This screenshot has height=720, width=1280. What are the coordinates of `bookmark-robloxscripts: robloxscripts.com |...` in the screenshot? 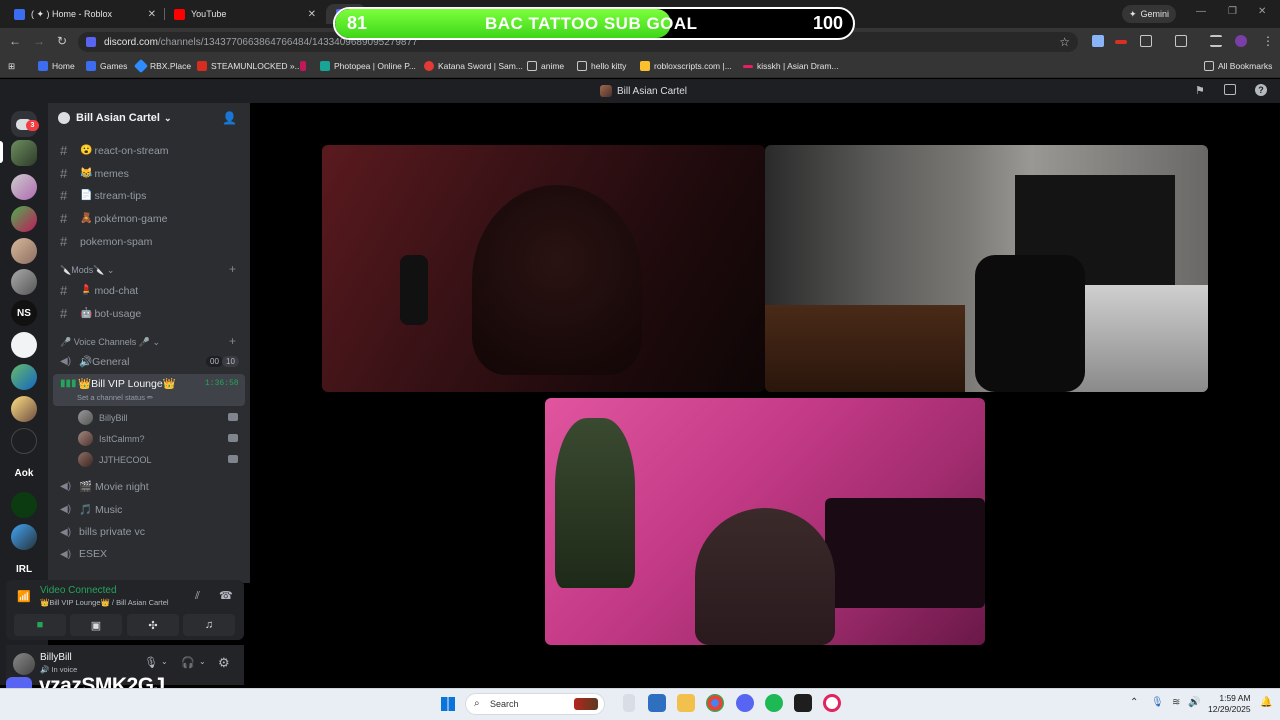 It's located at (686, 66).